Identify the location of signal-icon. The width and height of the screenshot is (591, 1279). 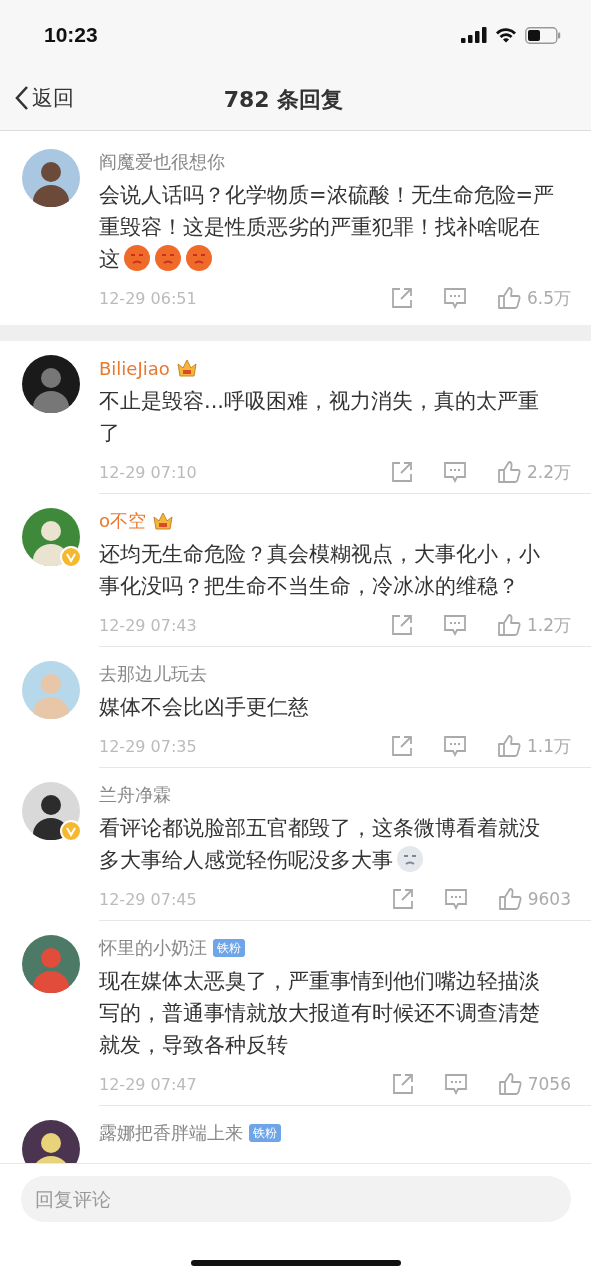
(474, 35).